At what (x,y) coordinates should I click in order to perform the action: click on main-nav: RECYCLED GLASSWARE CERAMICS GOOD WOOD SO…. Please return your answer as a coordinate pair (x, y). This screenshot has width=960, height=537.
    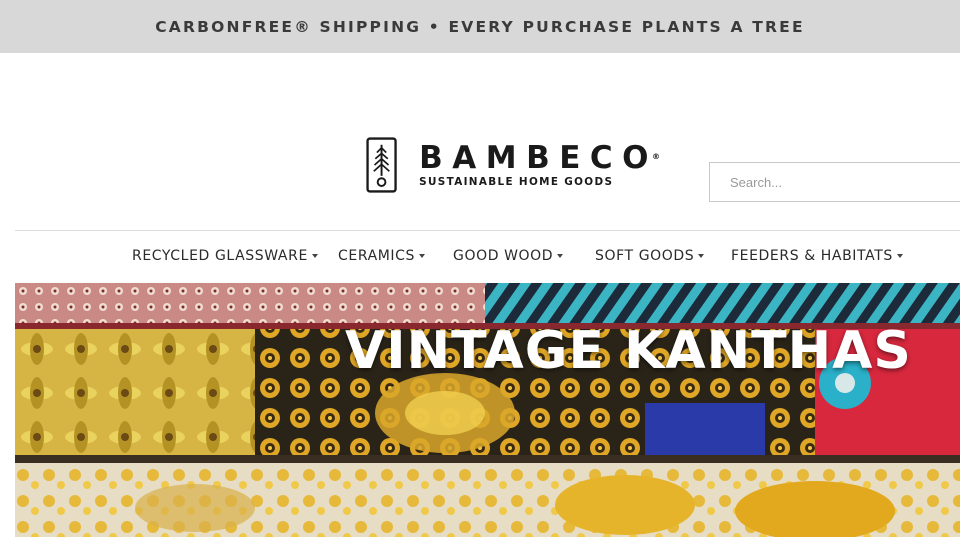
    Looking at the image, I should click on (480, 257).